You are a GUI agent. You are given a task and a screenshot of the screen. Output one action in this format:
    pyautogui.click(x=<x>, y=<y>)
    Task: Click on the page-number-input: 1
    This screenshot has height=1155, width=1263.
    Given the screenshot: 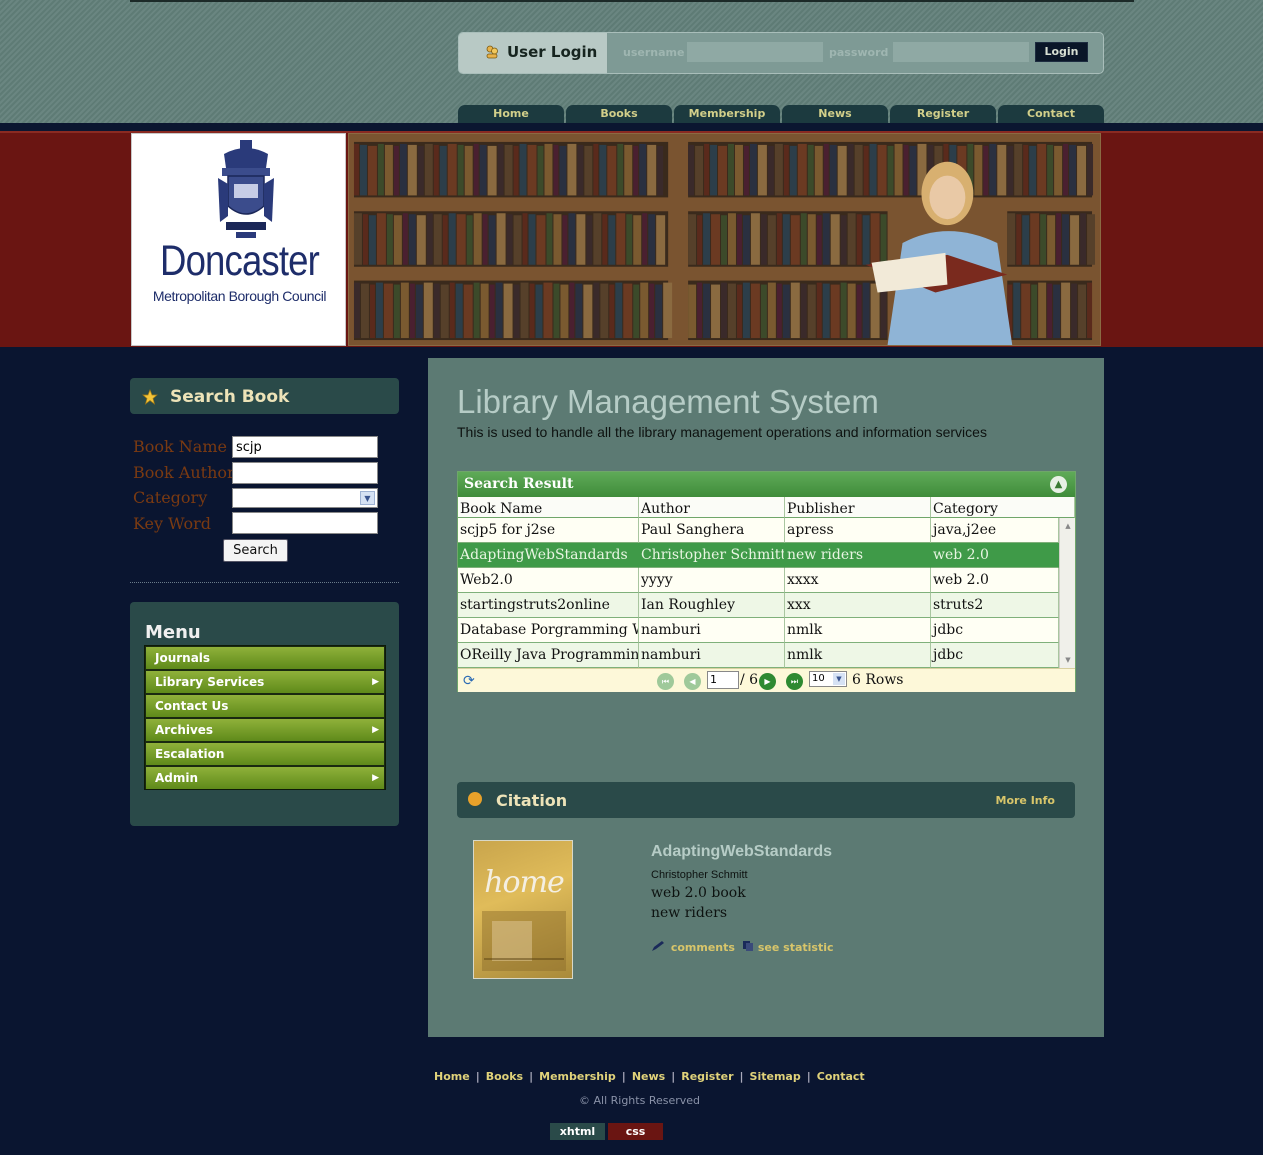 What is the action you would take?
    pyautogui.click(x=723, y=680)
    